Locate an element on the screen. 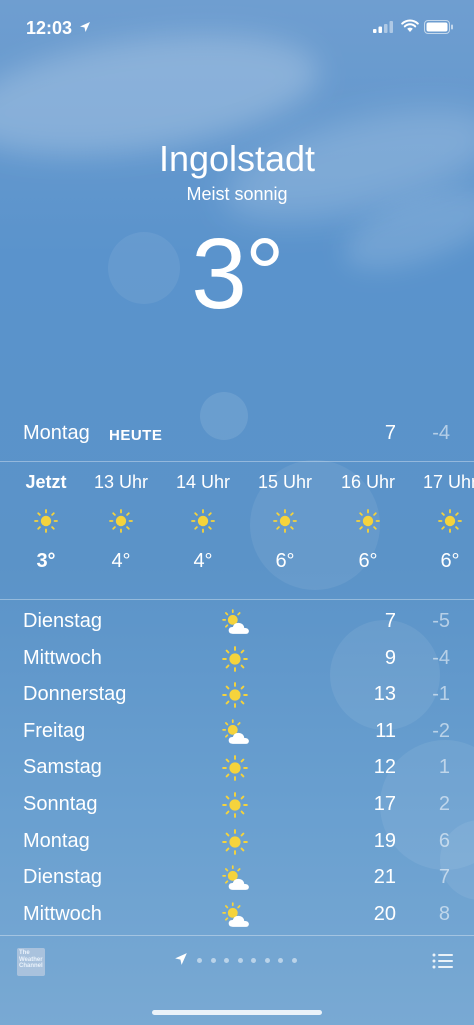 The image size is (474, 1025). hour-item: 17 Uhr 6° is located at coordinates (442, 518).